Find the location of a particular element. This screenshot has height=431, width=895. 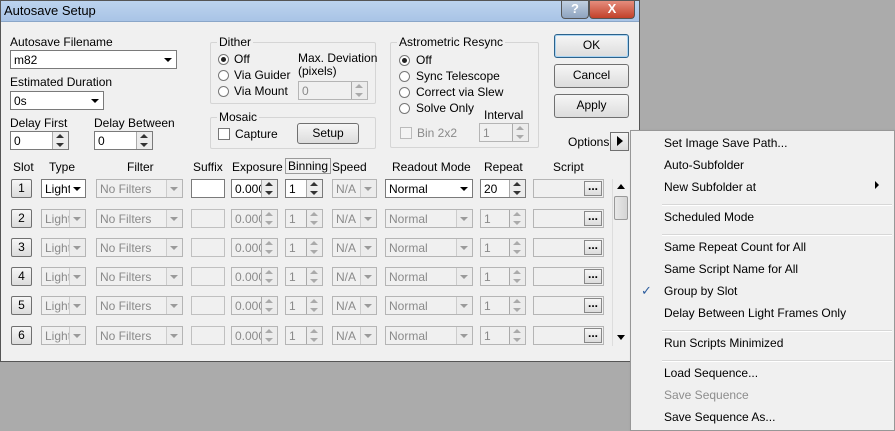

menu-item-delay-between-light-frames-only: Delay Between Light Frames Only is located at coordinates (776, 313).